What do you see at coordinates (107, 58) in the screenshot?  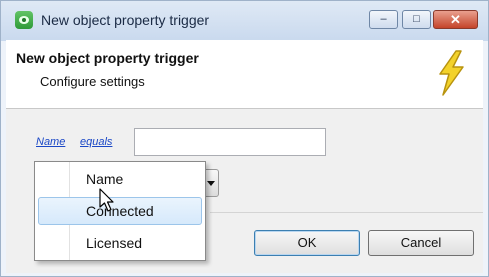 I see `header-title: New object property trigger` at bounding box center [107, 58].